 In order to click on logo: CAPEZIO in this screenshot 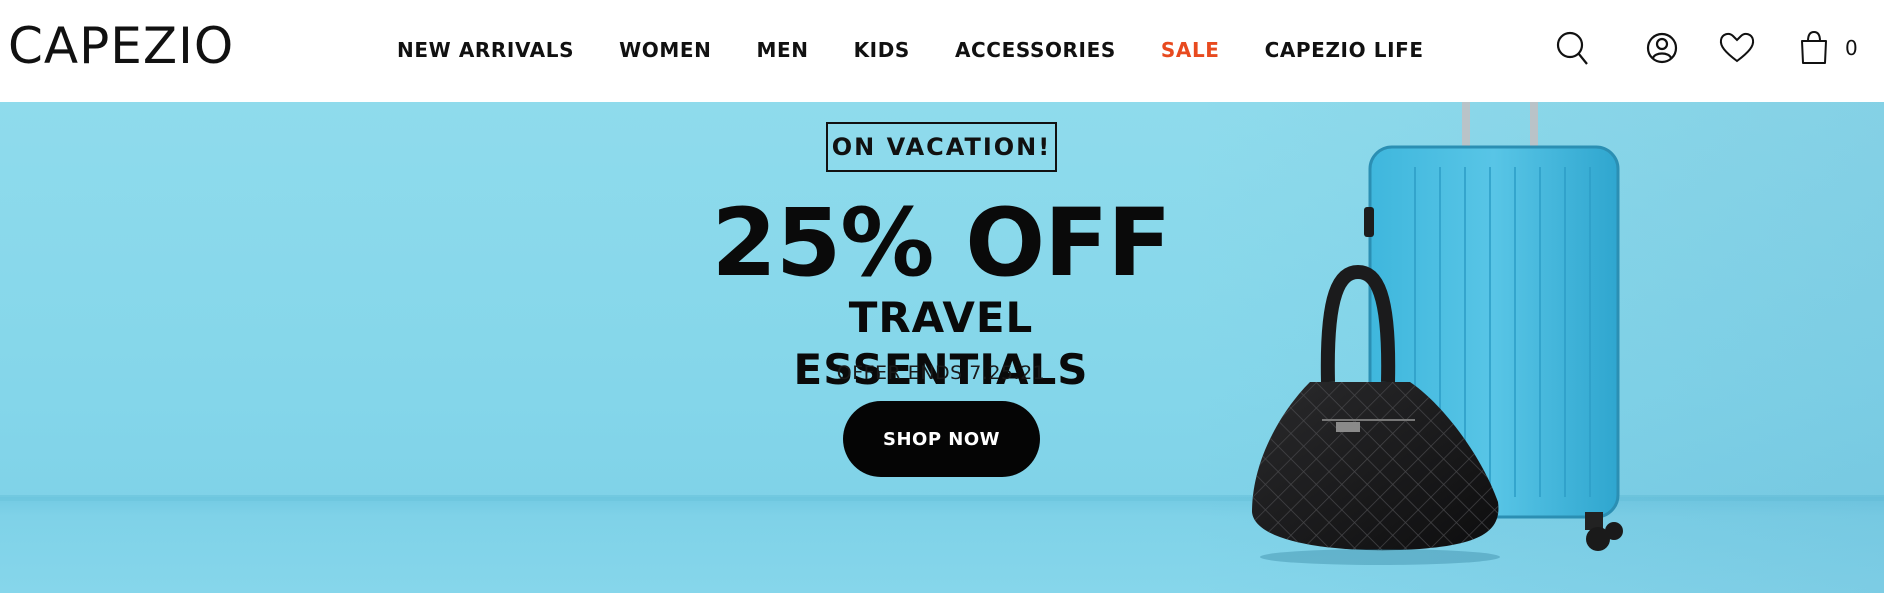, I will do `click(121, 46)`.